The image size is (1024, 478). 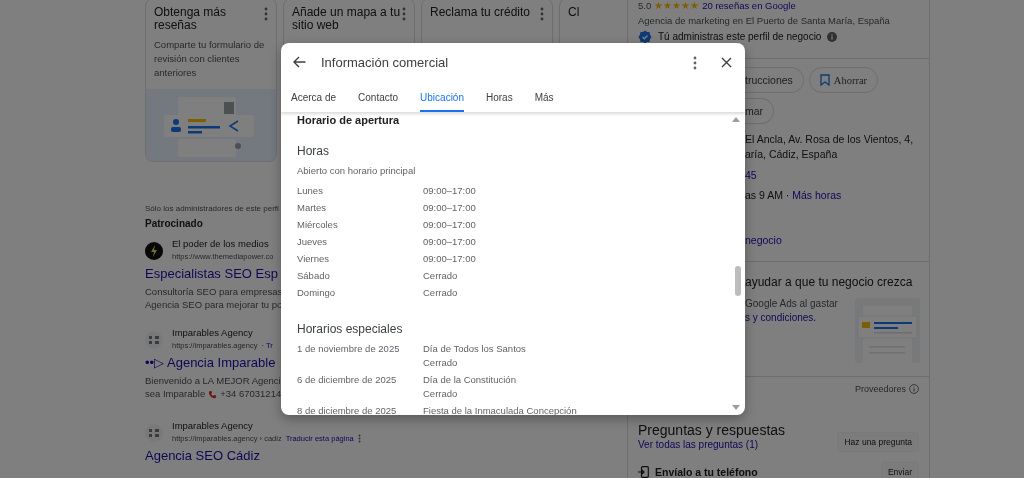 I want to click on day-name: Sábado, so click(x=314, y=275).